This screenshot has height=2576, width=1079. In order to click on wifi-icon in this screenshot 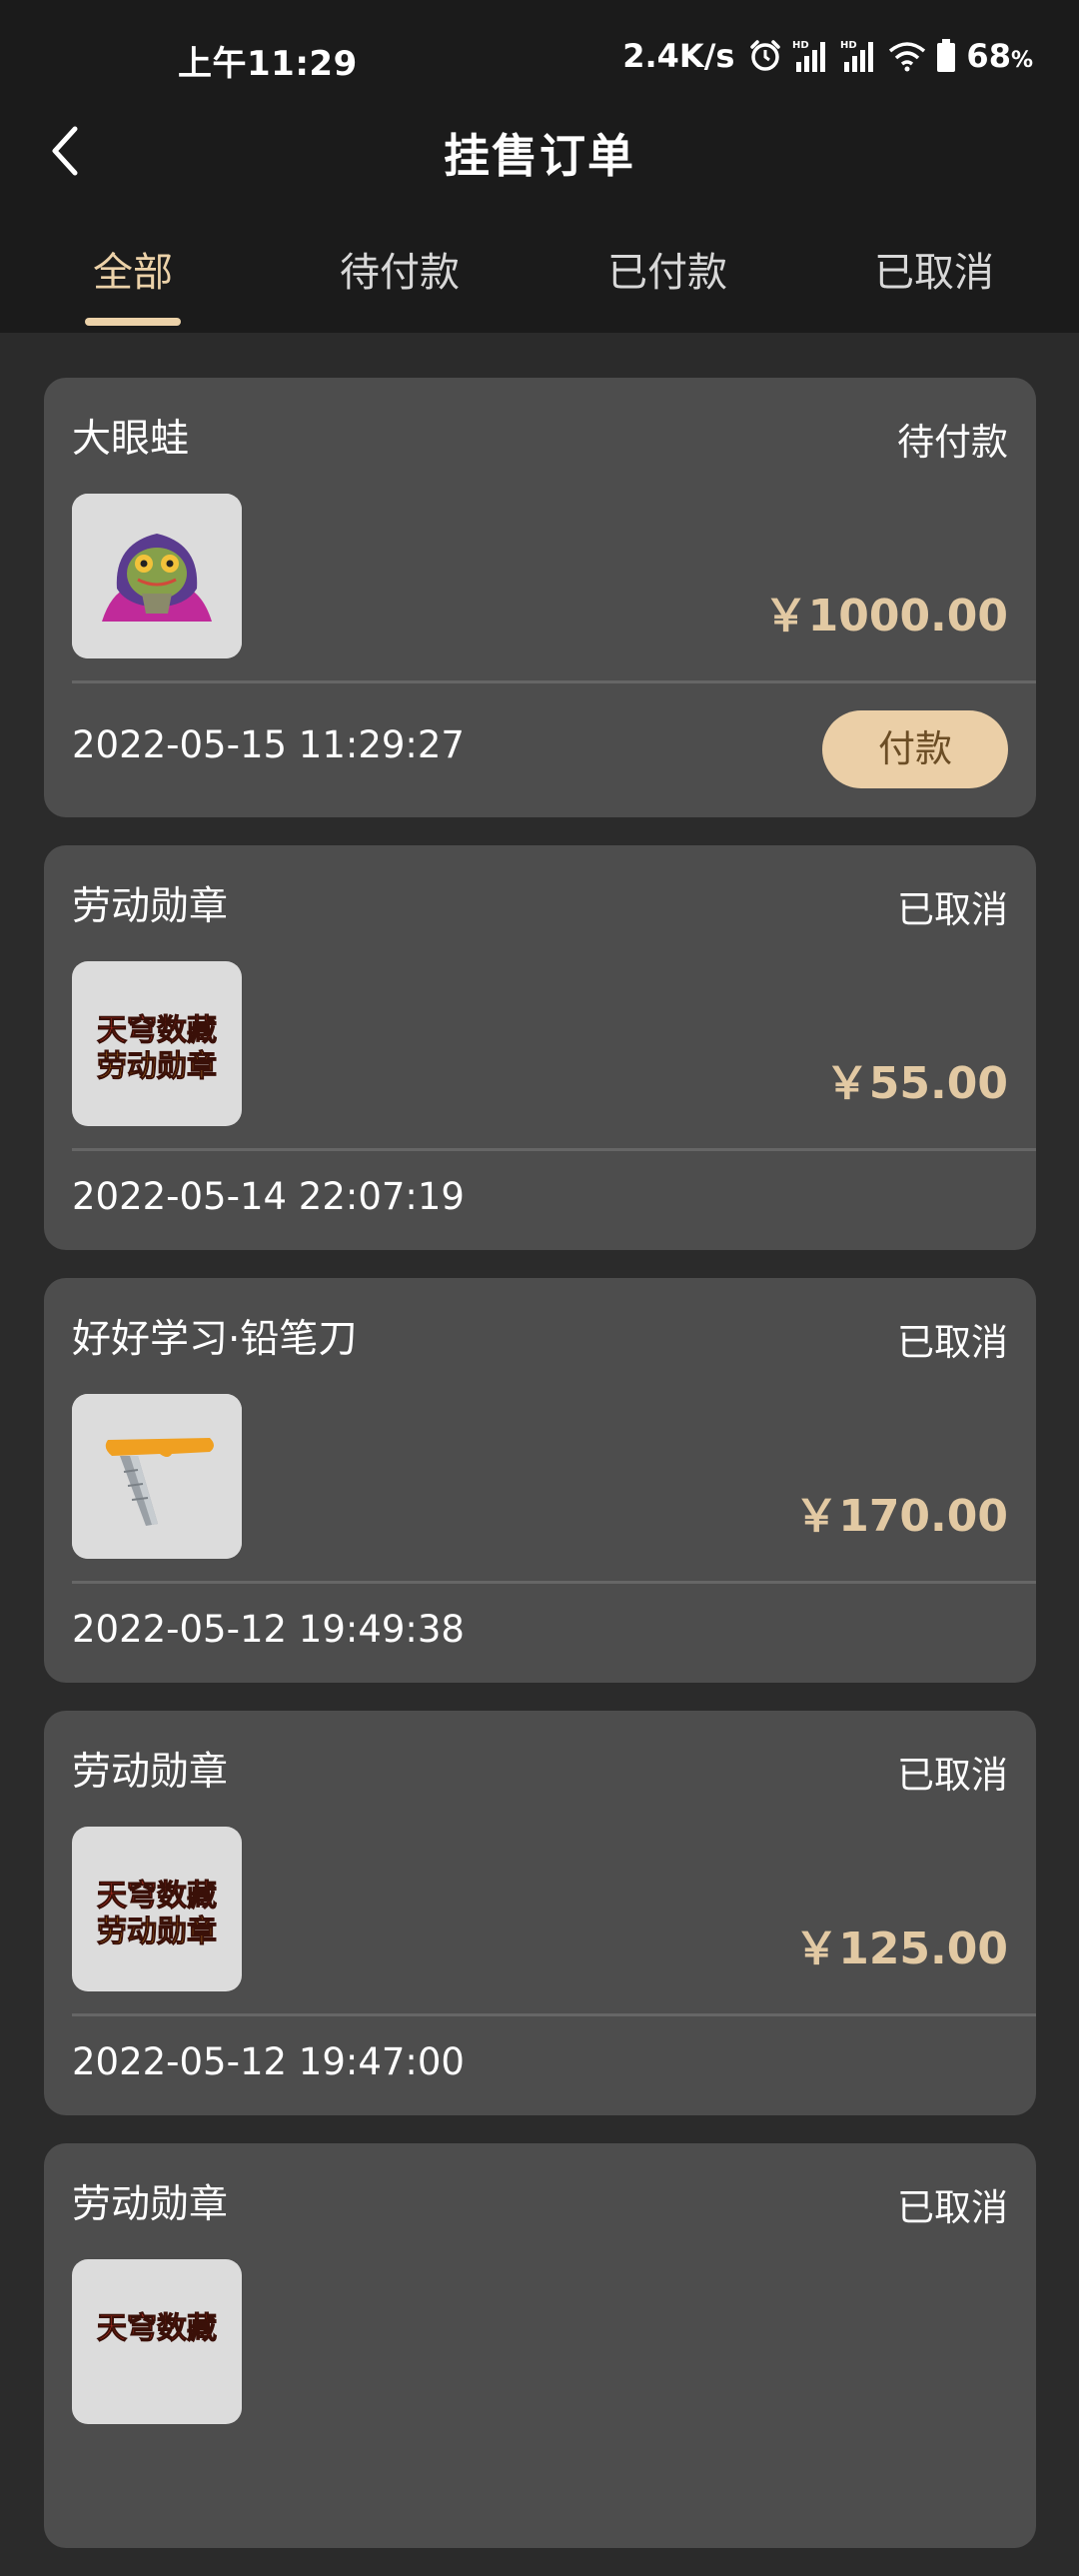, I will do `click(907, 56)`.